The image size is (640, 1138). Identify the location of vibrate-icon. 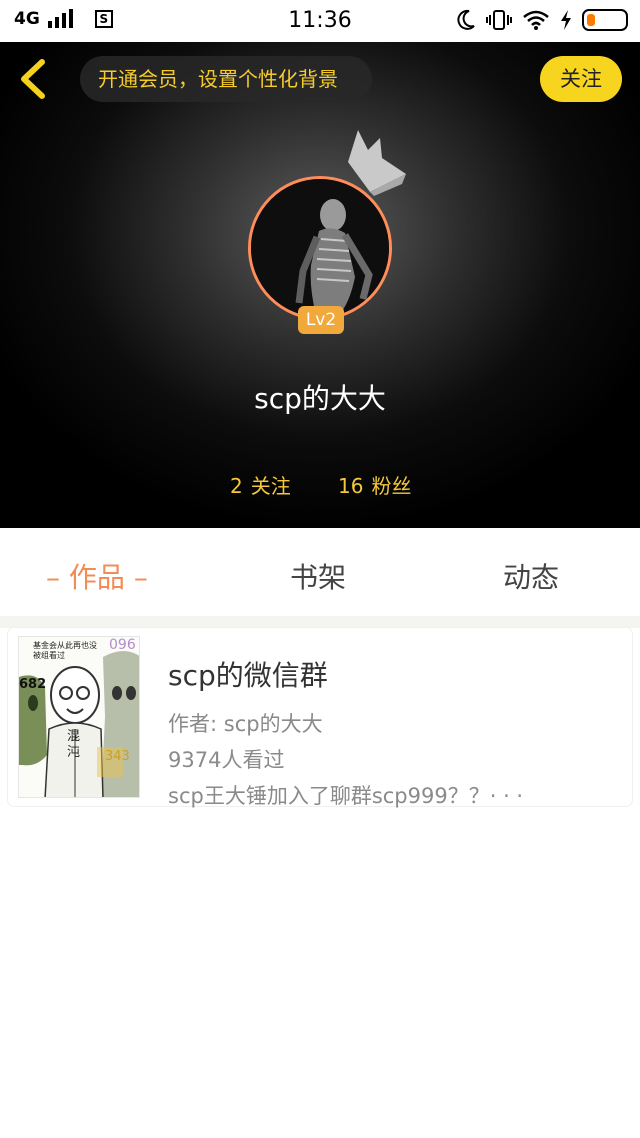
(499, 20).